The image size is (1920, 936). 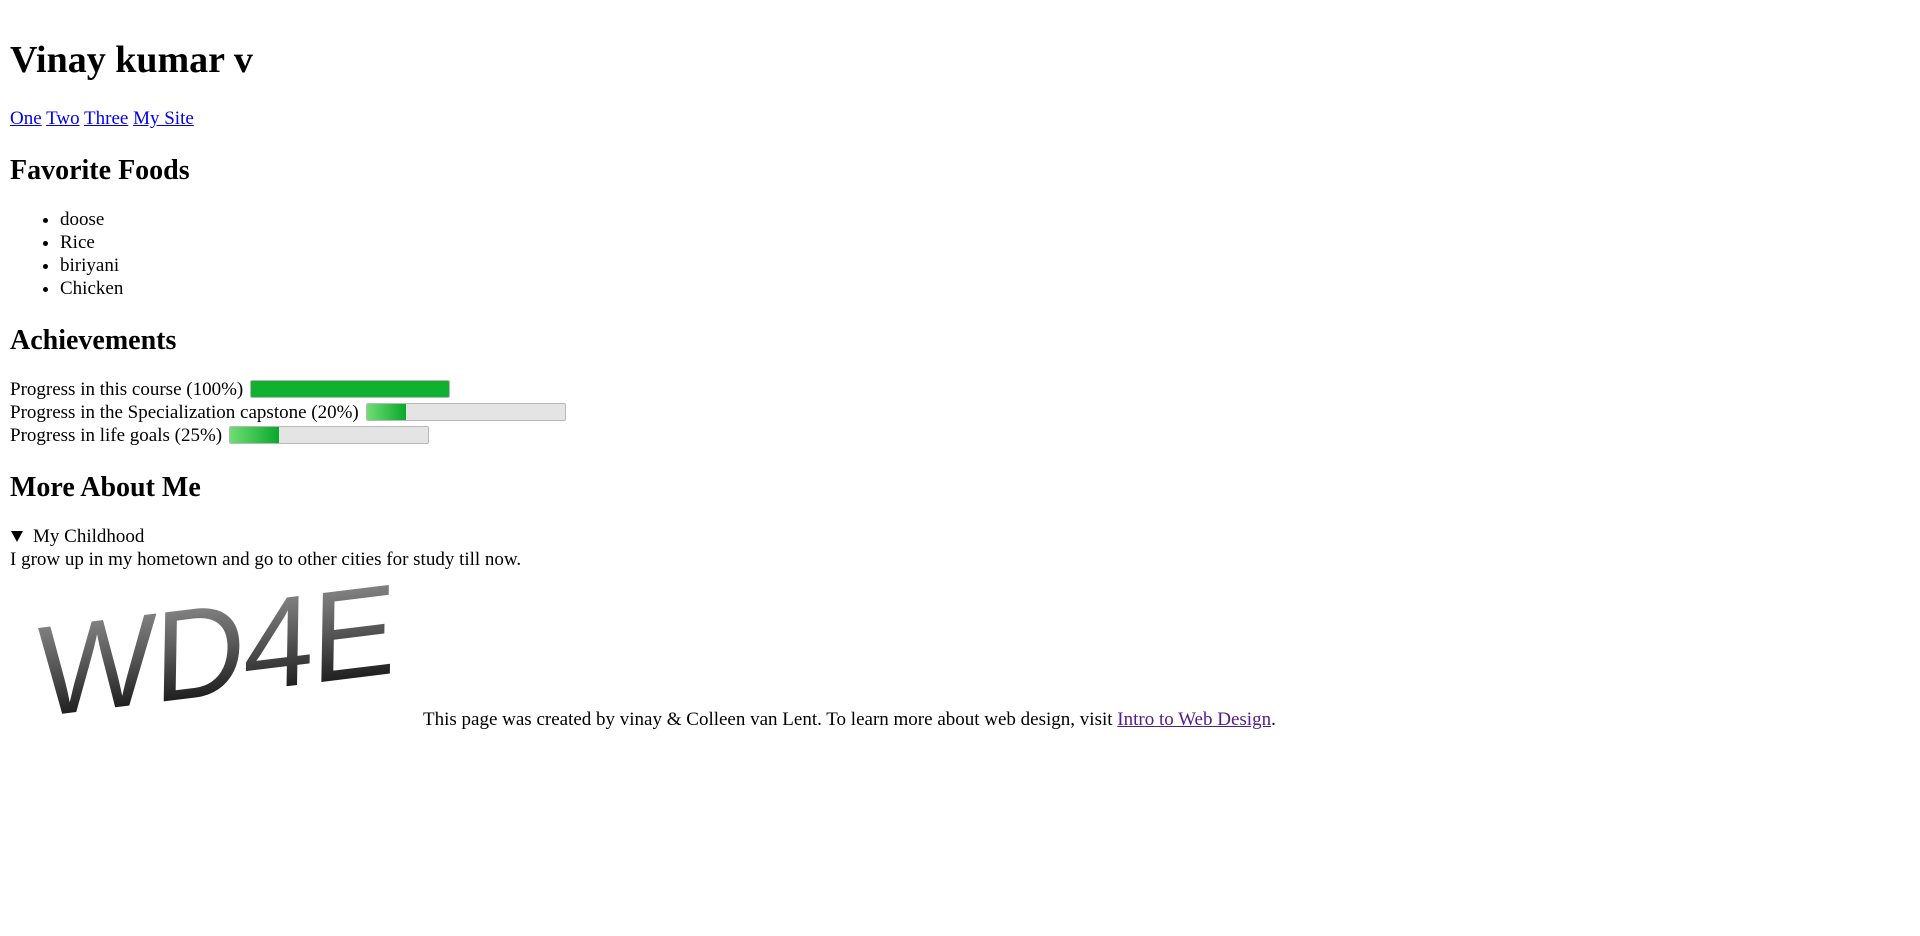 I want to click on list-item: Chicken, so click(x=985, y=288).